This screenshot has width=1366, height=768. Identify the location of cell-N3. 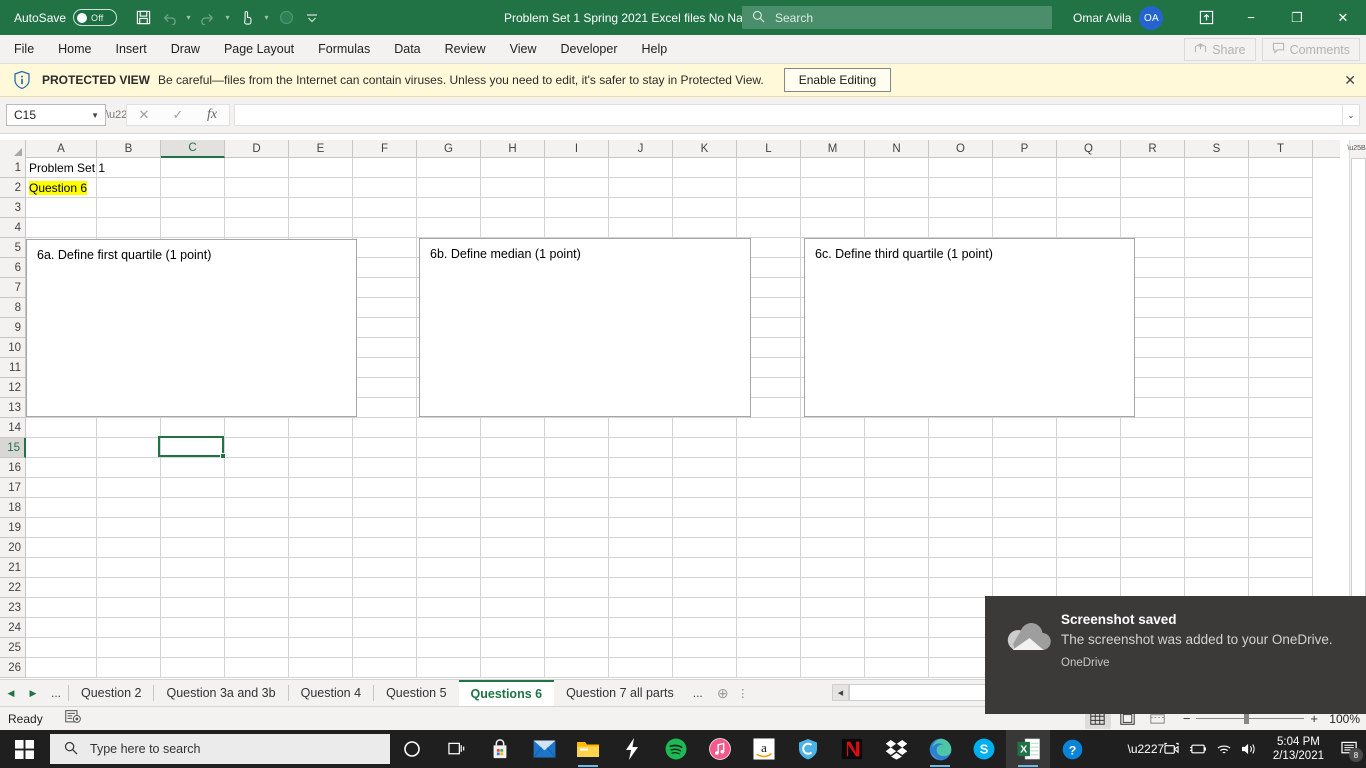
(897, 208).